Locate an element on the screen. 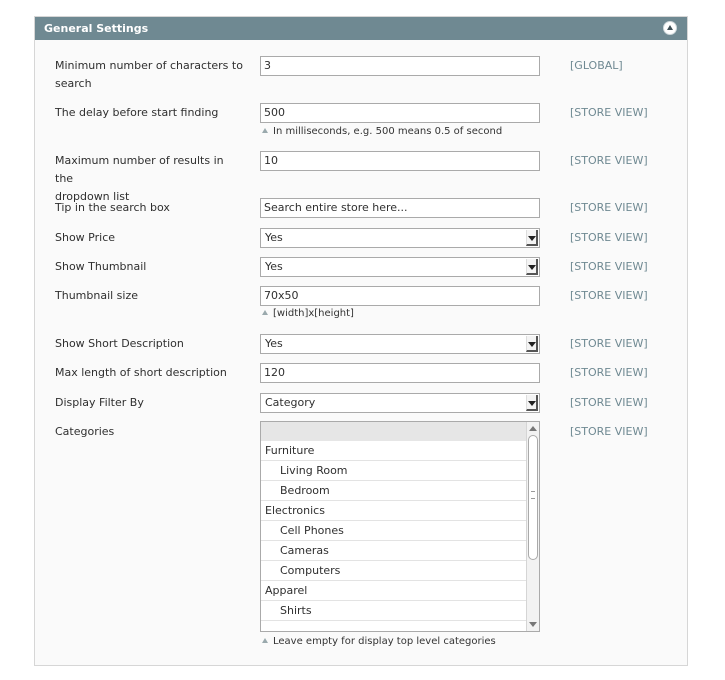  grip-icon is located at coordinates (533, 495).